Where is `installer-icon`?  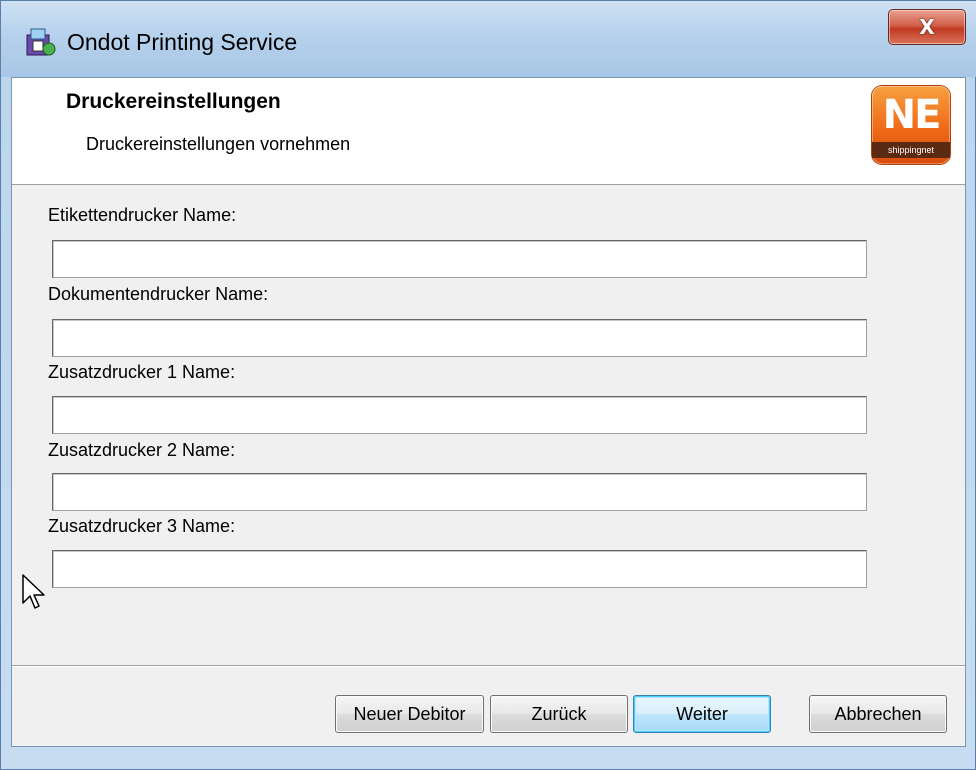 installer-icon is located at coordinates (41, 42).